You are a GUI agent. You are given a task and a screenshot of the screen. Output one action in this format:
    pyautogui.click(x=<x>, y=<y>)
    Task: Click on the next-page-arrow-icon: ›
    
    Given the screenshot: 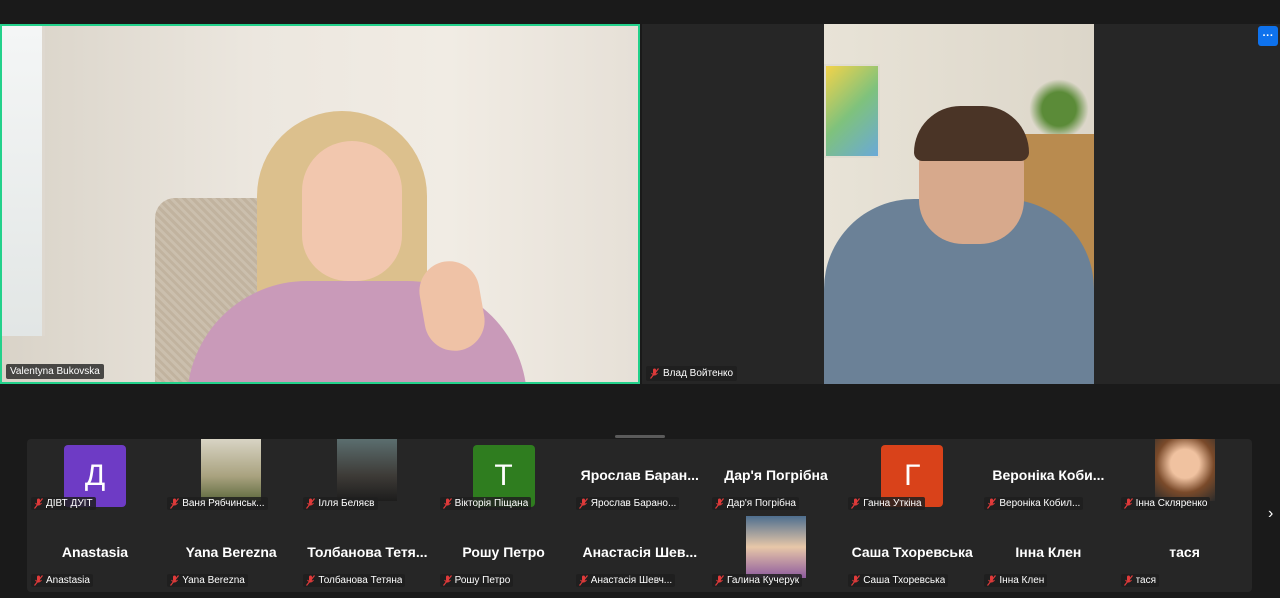 What is the action you would take?
    pyautogui.click(x=1274, y=515)
    